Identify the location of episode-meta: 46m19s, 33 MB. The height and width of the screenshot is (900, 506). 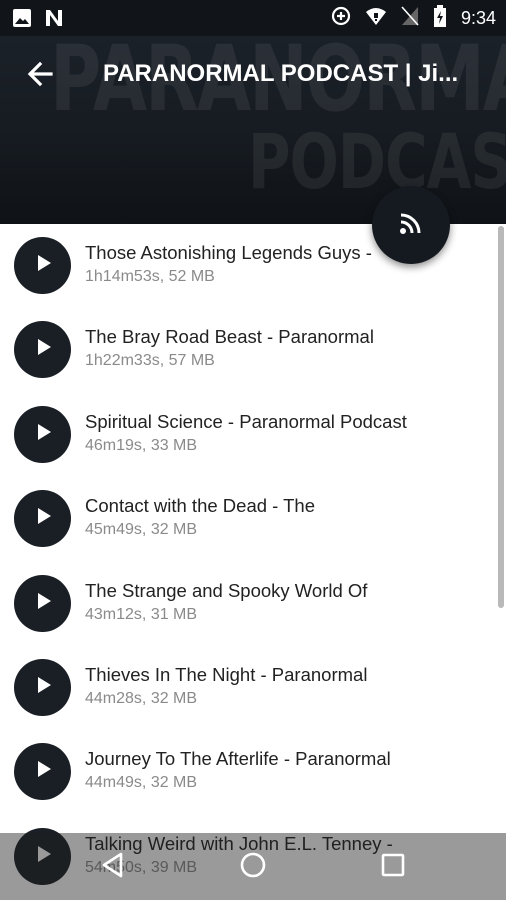
(141, 445).